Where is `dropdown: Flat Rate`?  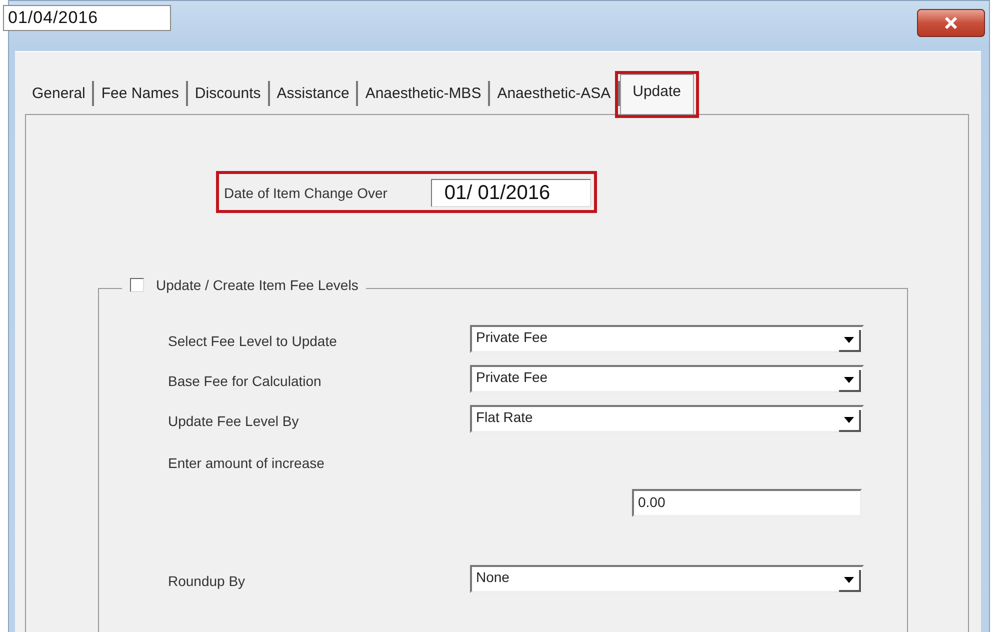 dropdown: Flat Rate is located at coordinates (667, 419).